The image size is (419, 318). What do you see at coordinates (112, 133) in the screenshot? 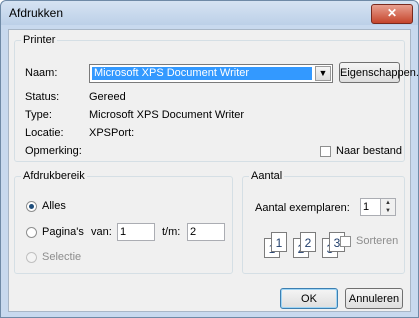
I see `location-value: XPSPort:` at bounding box center [112, 133].